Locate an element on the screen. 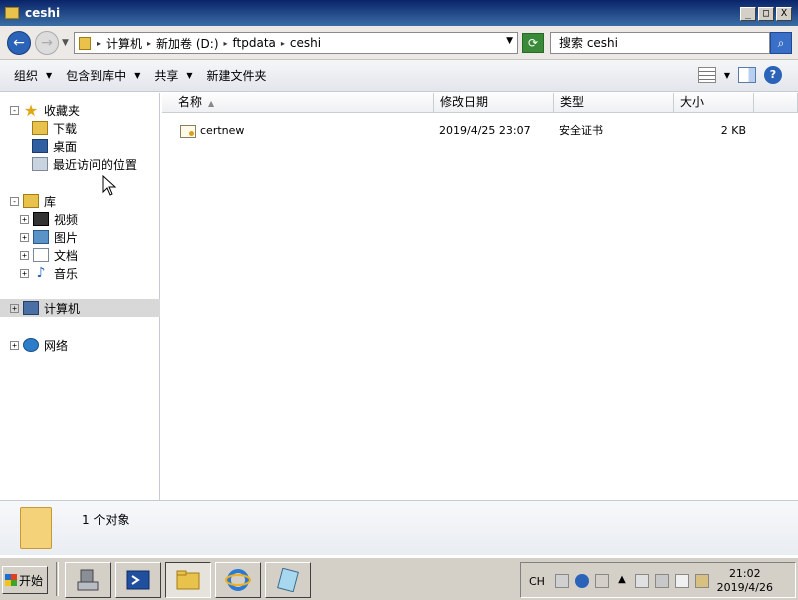 The height and width of the screenshot is (600, 798). nav-recent-places: 最近访问的位置 is located at coordinates (84, 164).